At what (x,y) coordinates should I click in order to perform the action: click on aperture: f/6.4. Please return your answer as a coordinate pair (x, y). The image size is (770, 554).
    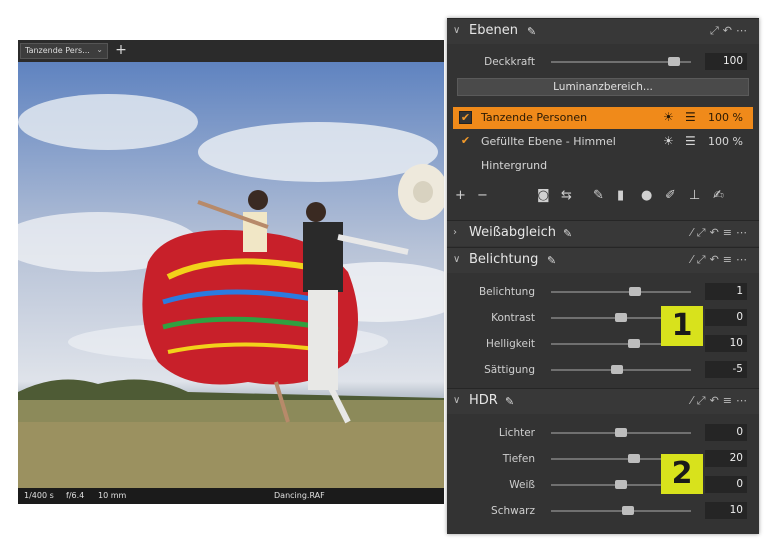
    Looking at the image, I should click on (75, 495).